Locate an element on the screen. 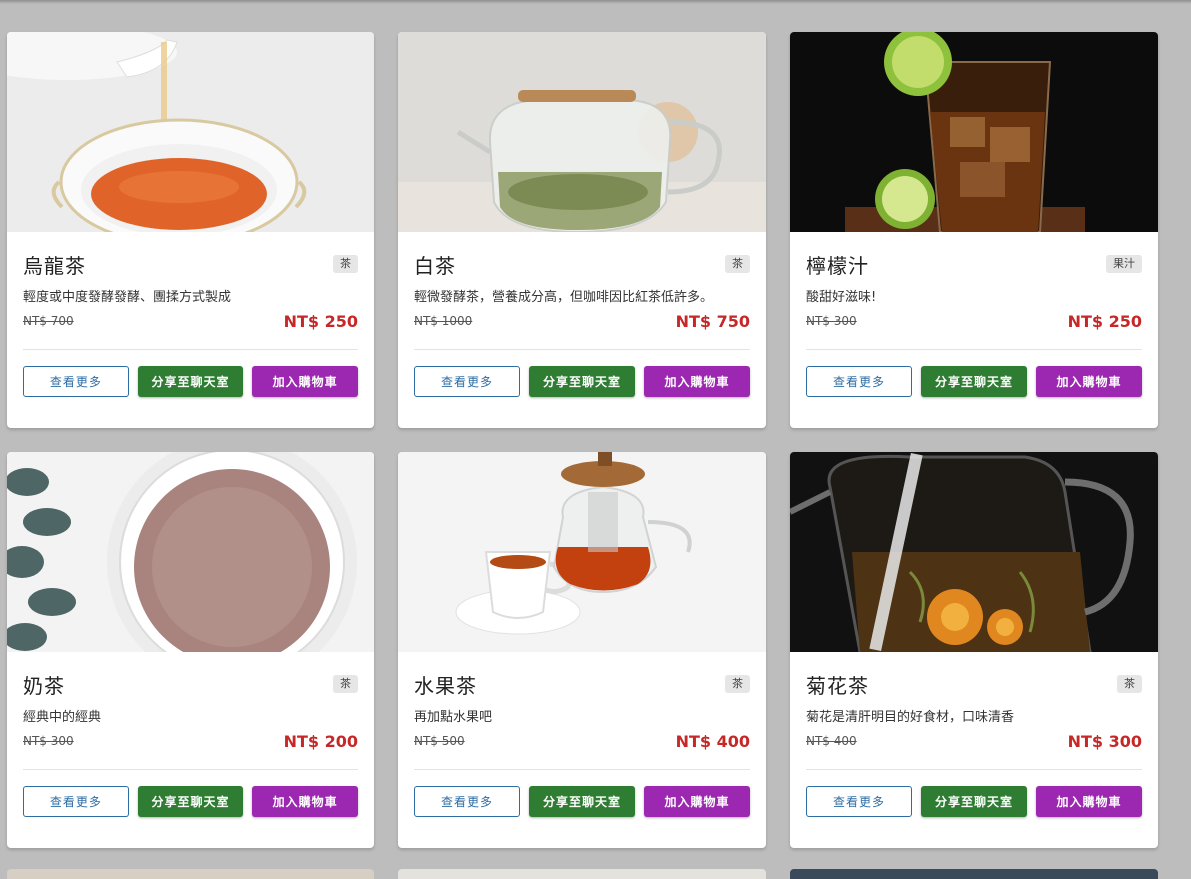 This screenshot has height=879, width=1191. oolong-tea-photo is located at coordinates (190, 132).